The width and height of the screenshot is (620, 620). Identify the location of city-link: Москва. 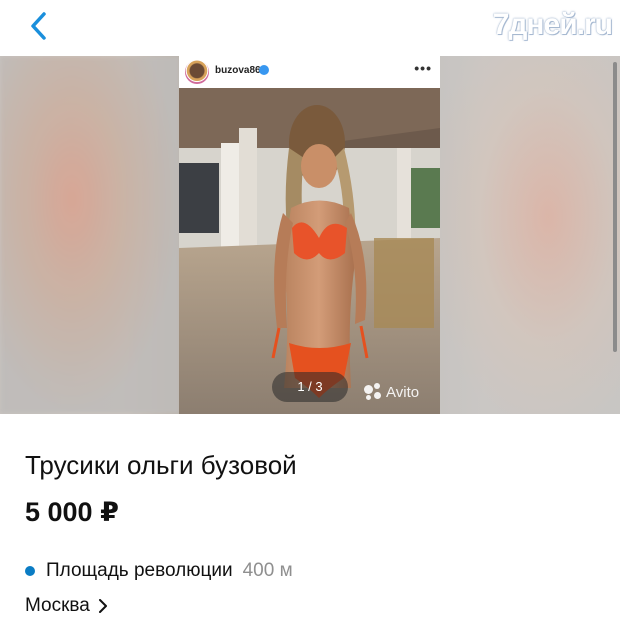
(66, 606).